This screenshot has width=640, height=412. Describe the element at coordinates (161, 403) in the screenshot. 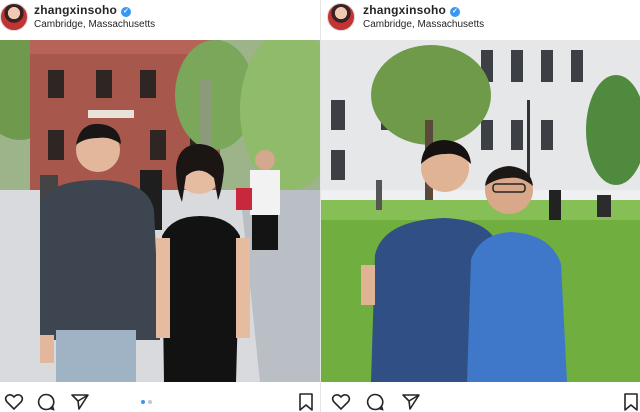

I see `carousel-indicator` at that location.